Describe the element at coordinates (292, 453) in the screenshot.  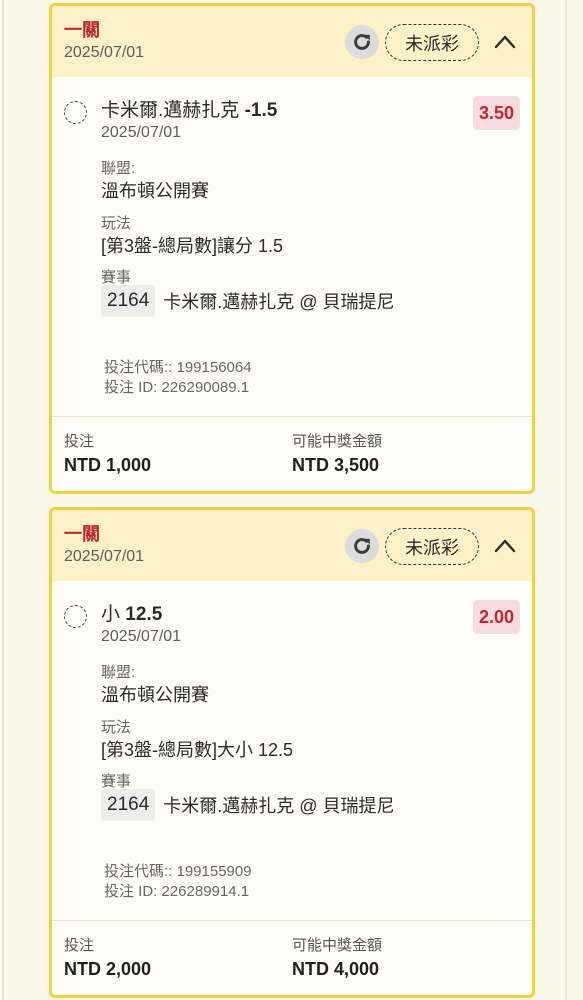
I see `bet-card-footer: 投注 NTD 1,000 可能中獎金額 NTD 3,500` at that location.